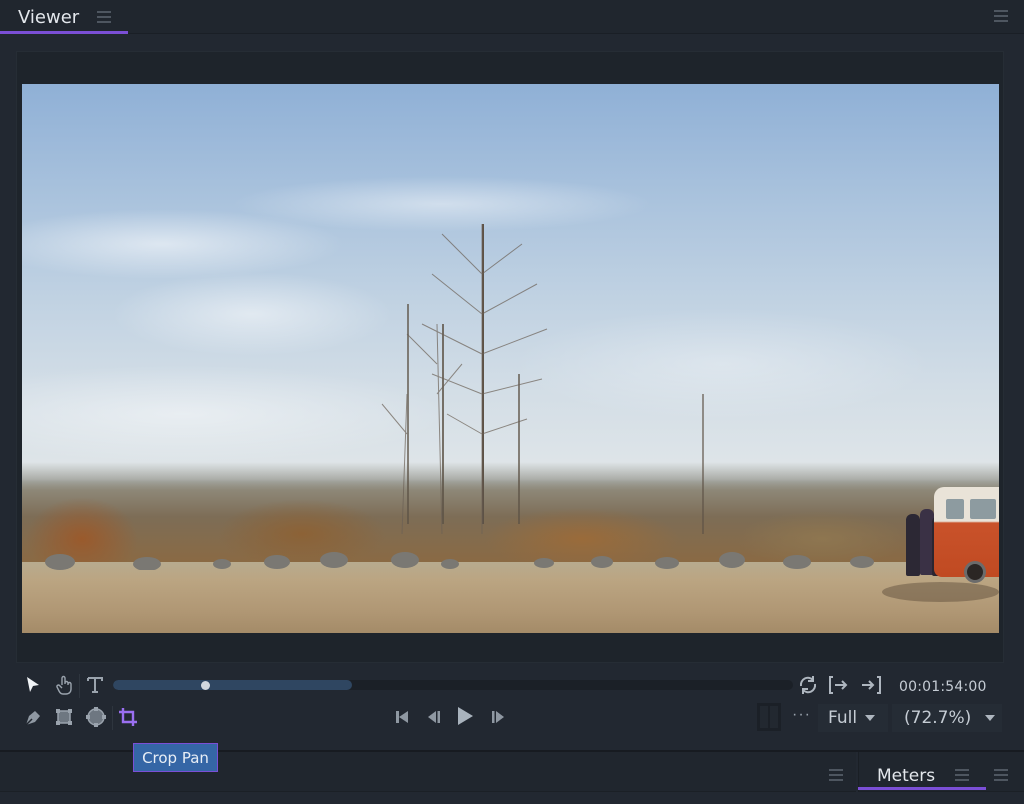 This screenshot has height=804, width=1024. I want to click on buffered-range, so click(232, 685).